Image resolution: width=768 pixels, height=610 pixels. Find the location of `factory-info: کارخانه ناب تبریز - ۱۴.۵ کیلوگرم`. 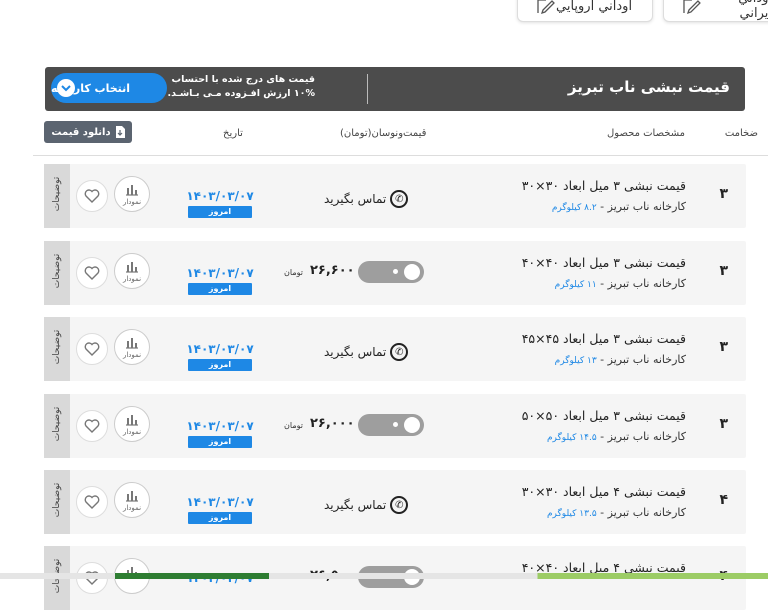

factory-info: کارخانه ناب تبریز - ۱۴.۵ کیلوگرم is located at coordinates (616, 436).